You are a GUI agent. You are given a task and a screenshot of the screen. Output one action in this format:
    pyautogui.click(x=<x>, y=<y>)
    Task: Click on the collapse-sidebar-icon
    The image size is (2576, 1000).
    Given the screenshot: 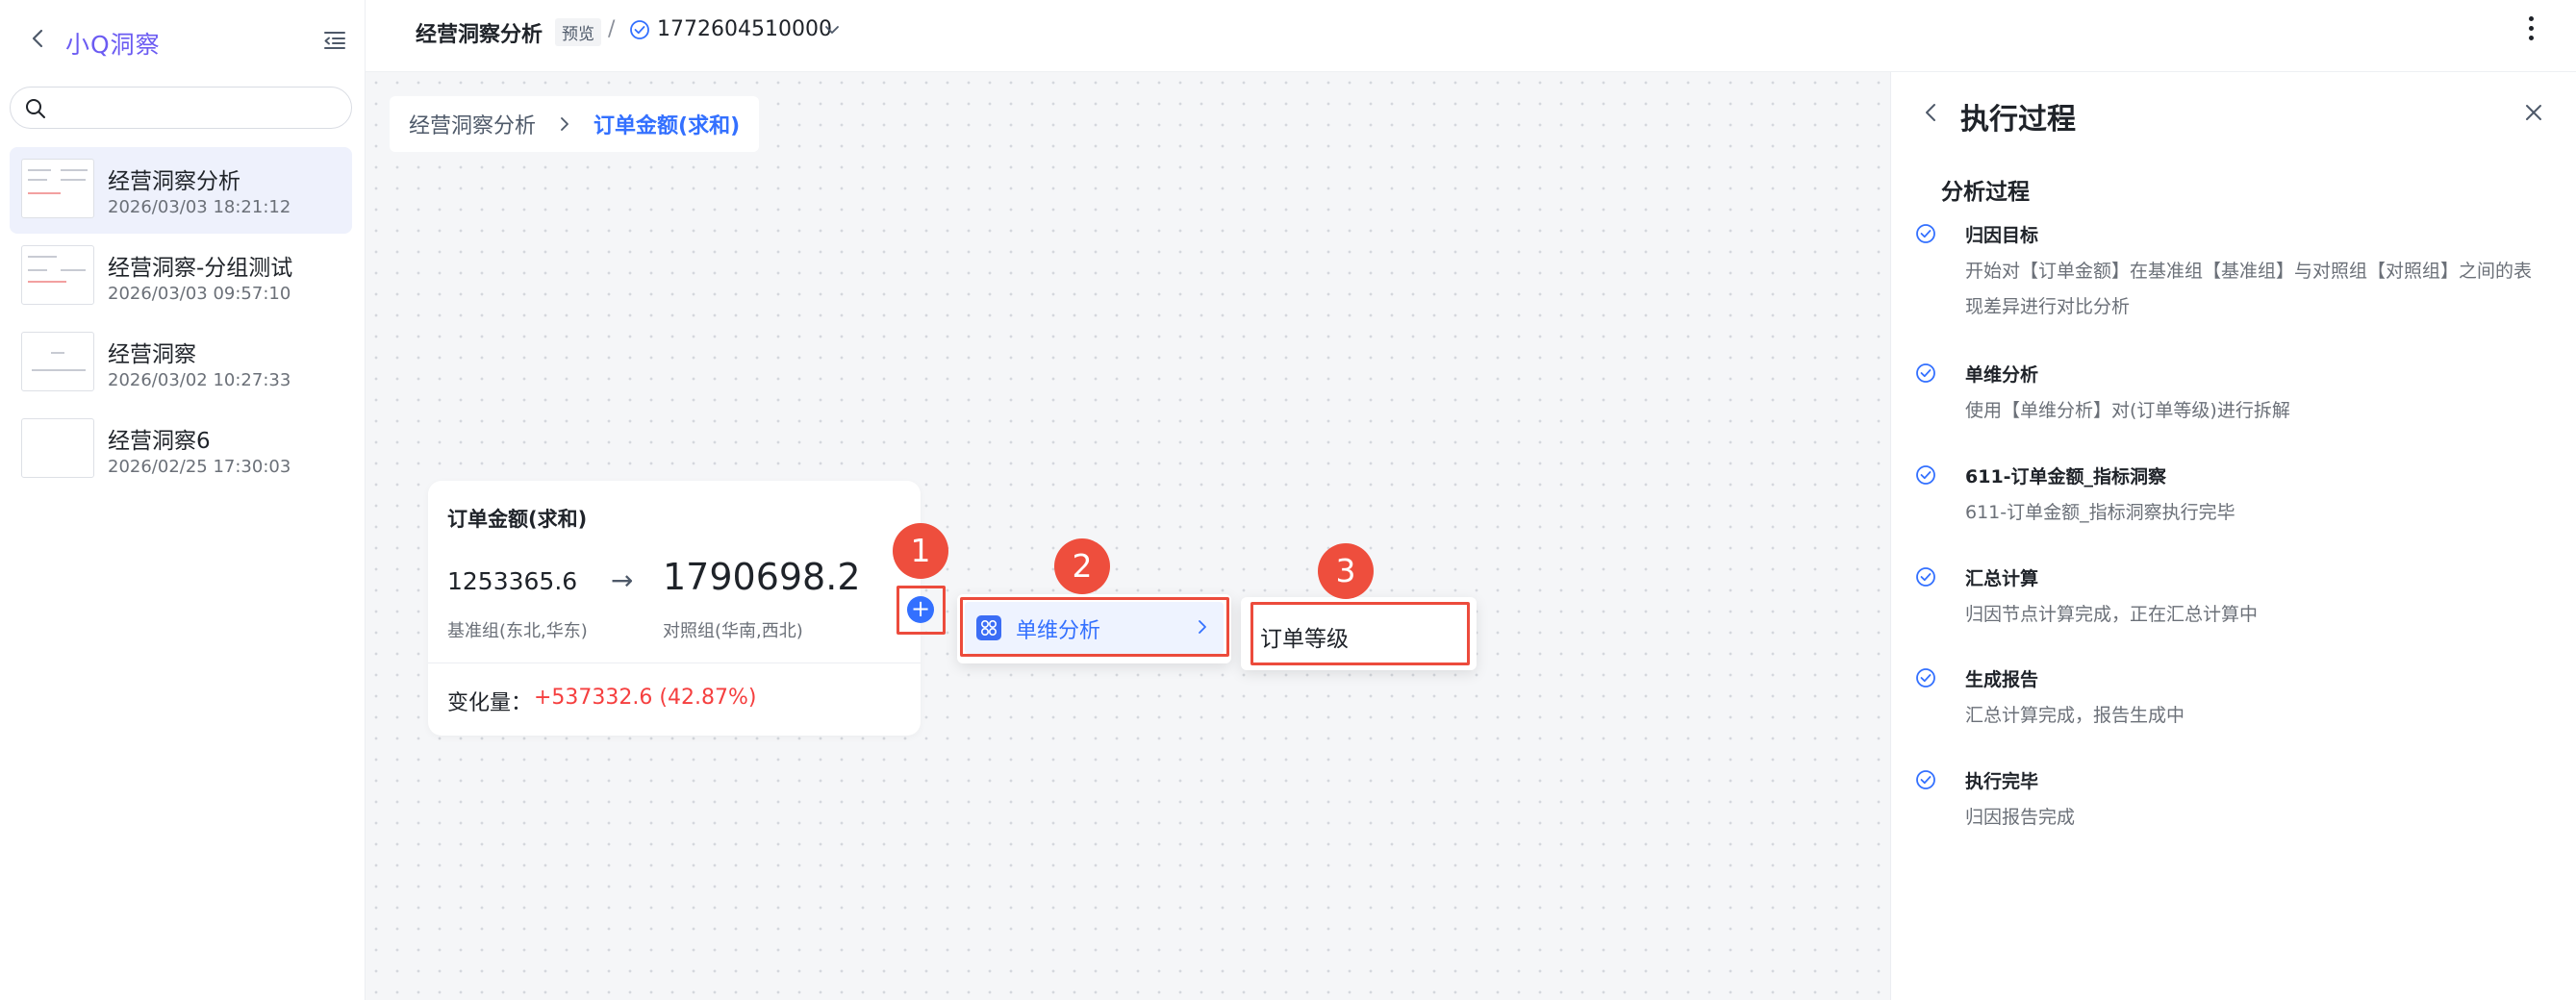 What is the action you would take?
    pyautogui.click(x=335, y=41)
    